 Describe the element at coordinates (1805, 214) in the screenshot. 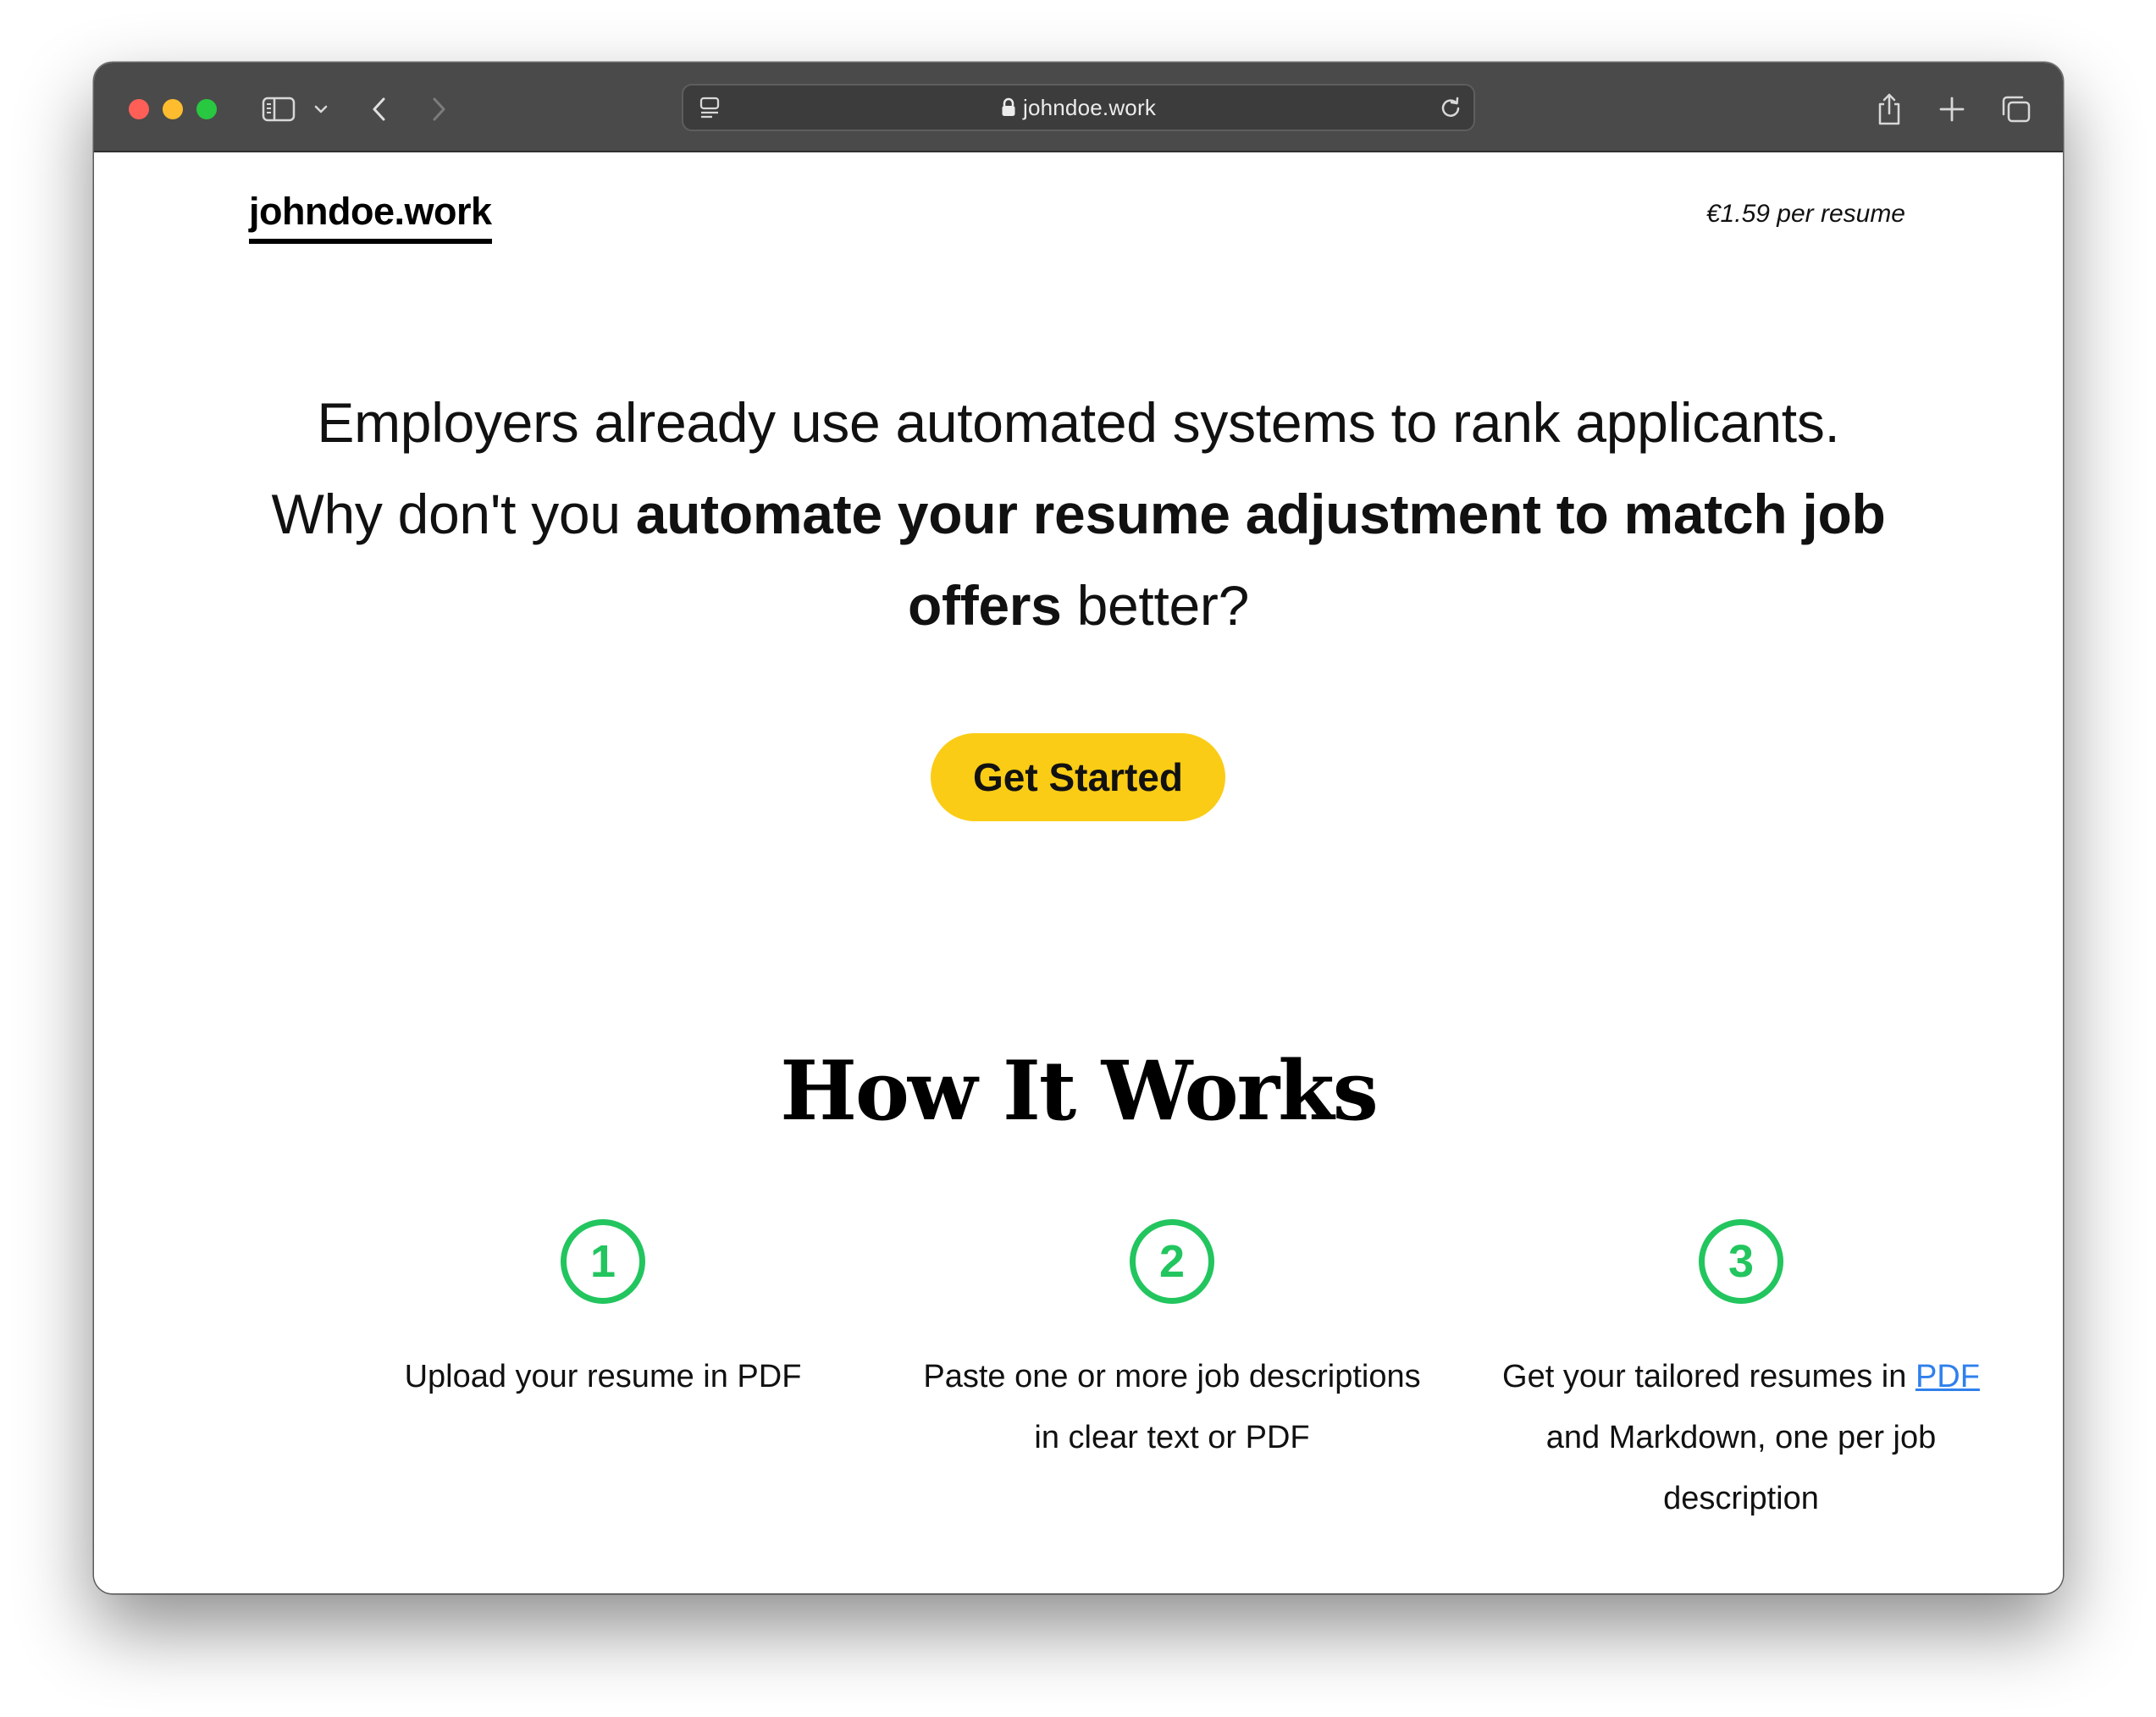

I see `price-label: €1.59 per resume` at that location.